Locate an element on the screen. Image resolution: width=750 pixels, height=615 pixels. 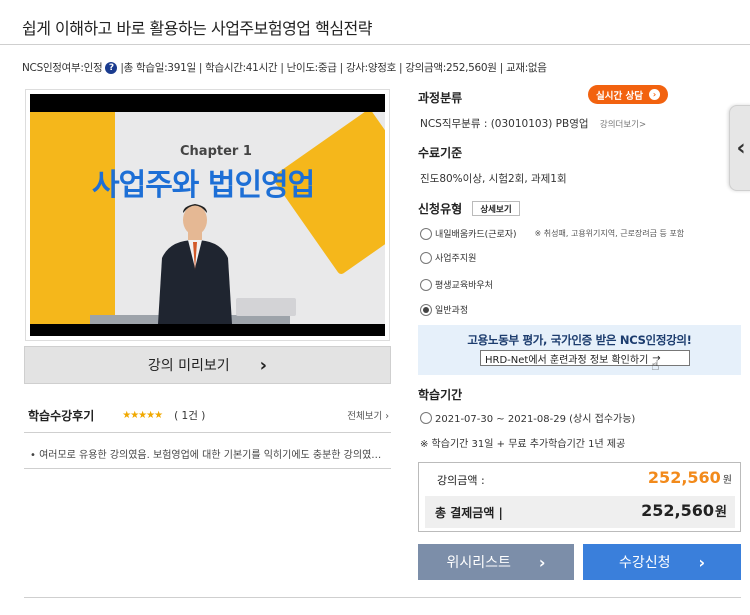
option-label: 일반과정 is located at coordinates (452, 311).